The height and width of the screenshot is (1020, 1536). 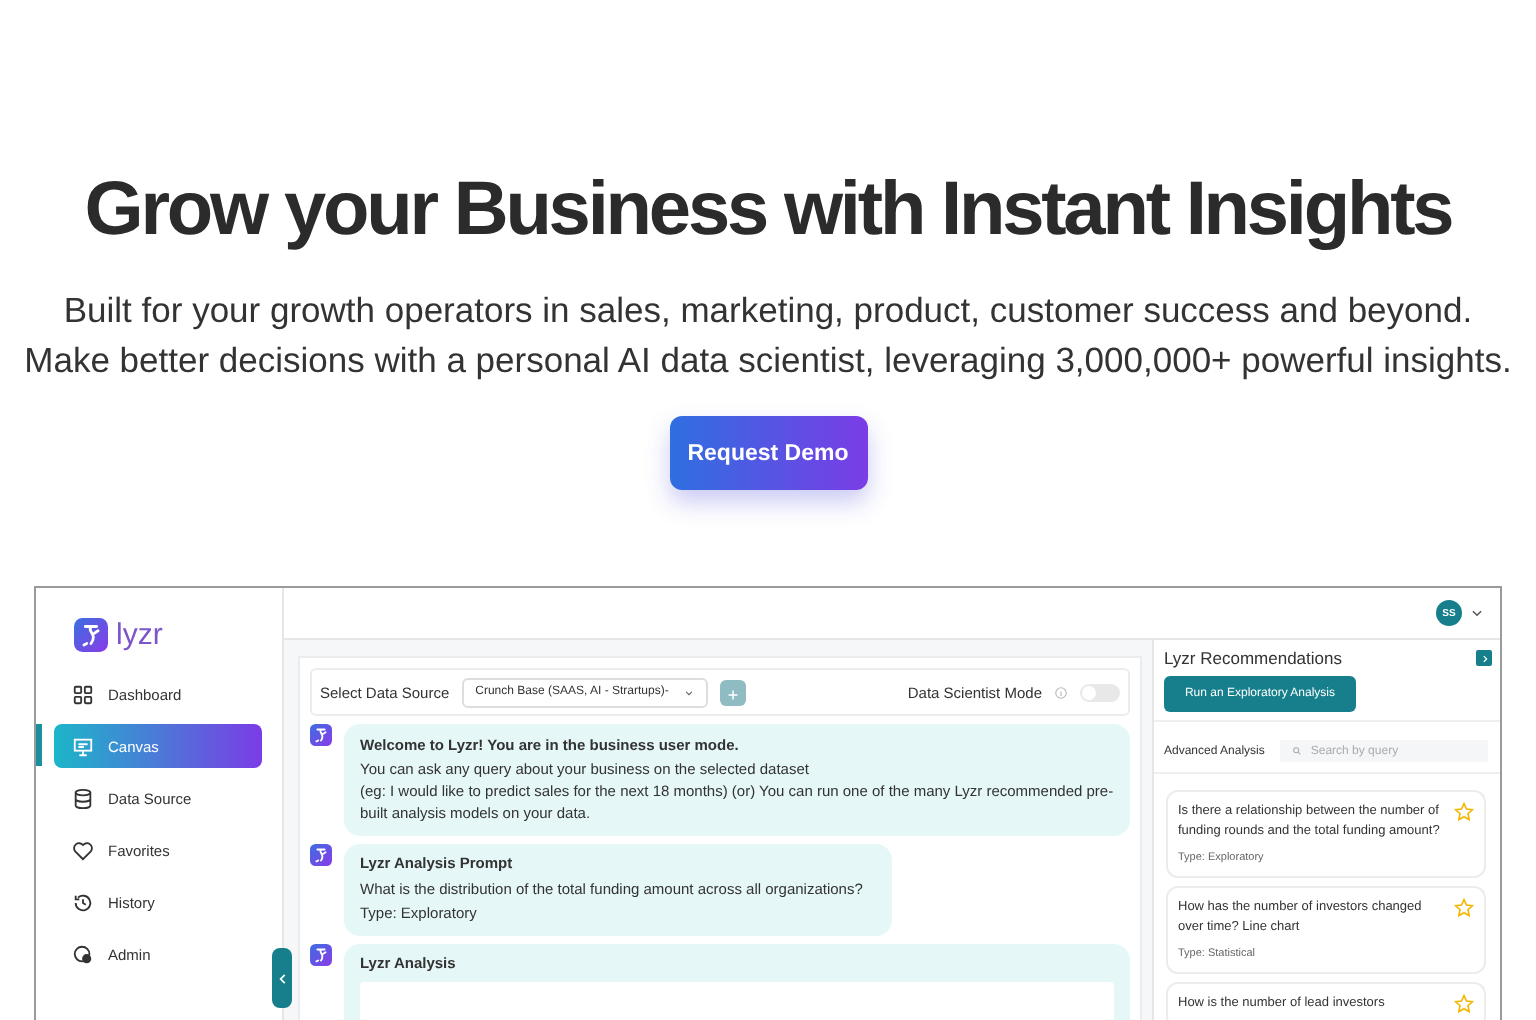 What do you see at coordinates (768, 211) in the screenshot?
I see `hero-title: Grow your Business with Instant Insights` at bounding box center [768, 211].